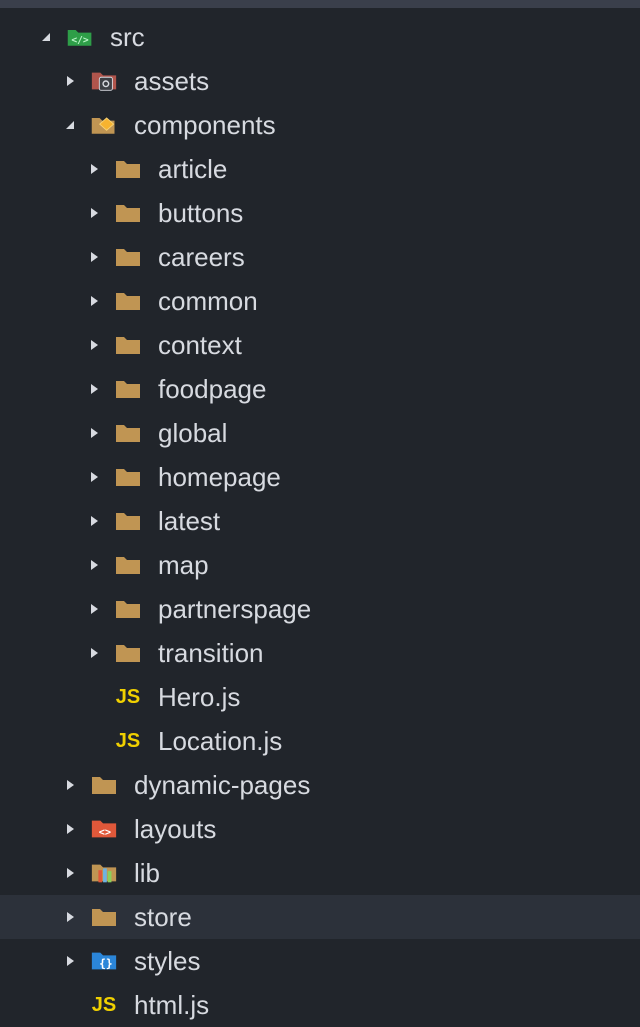  Describe the element at coordinates (320, 169) in the screenshot. I see `tree-folder-row: article` at that location.